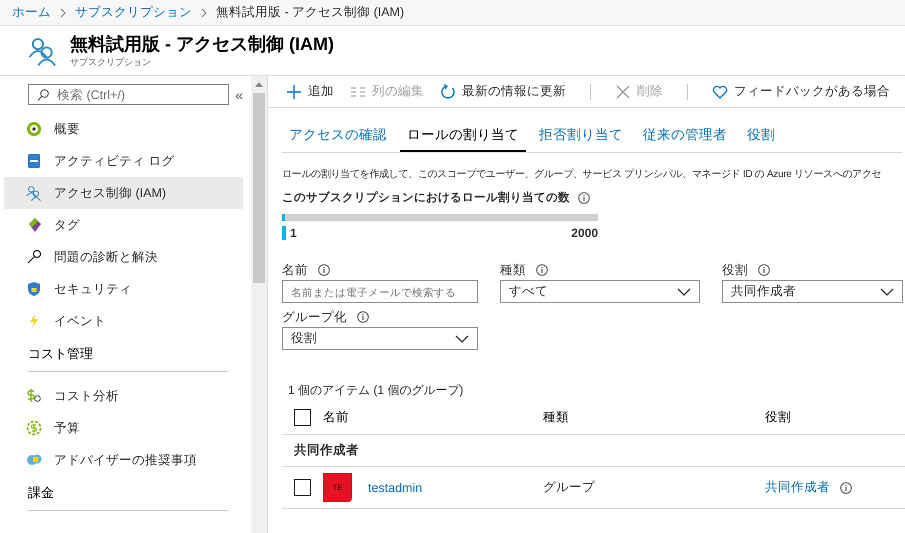 The height and width of the screenshot is (533, 905). I want to click on tab: ロールの割り当て, so click(463, 137).